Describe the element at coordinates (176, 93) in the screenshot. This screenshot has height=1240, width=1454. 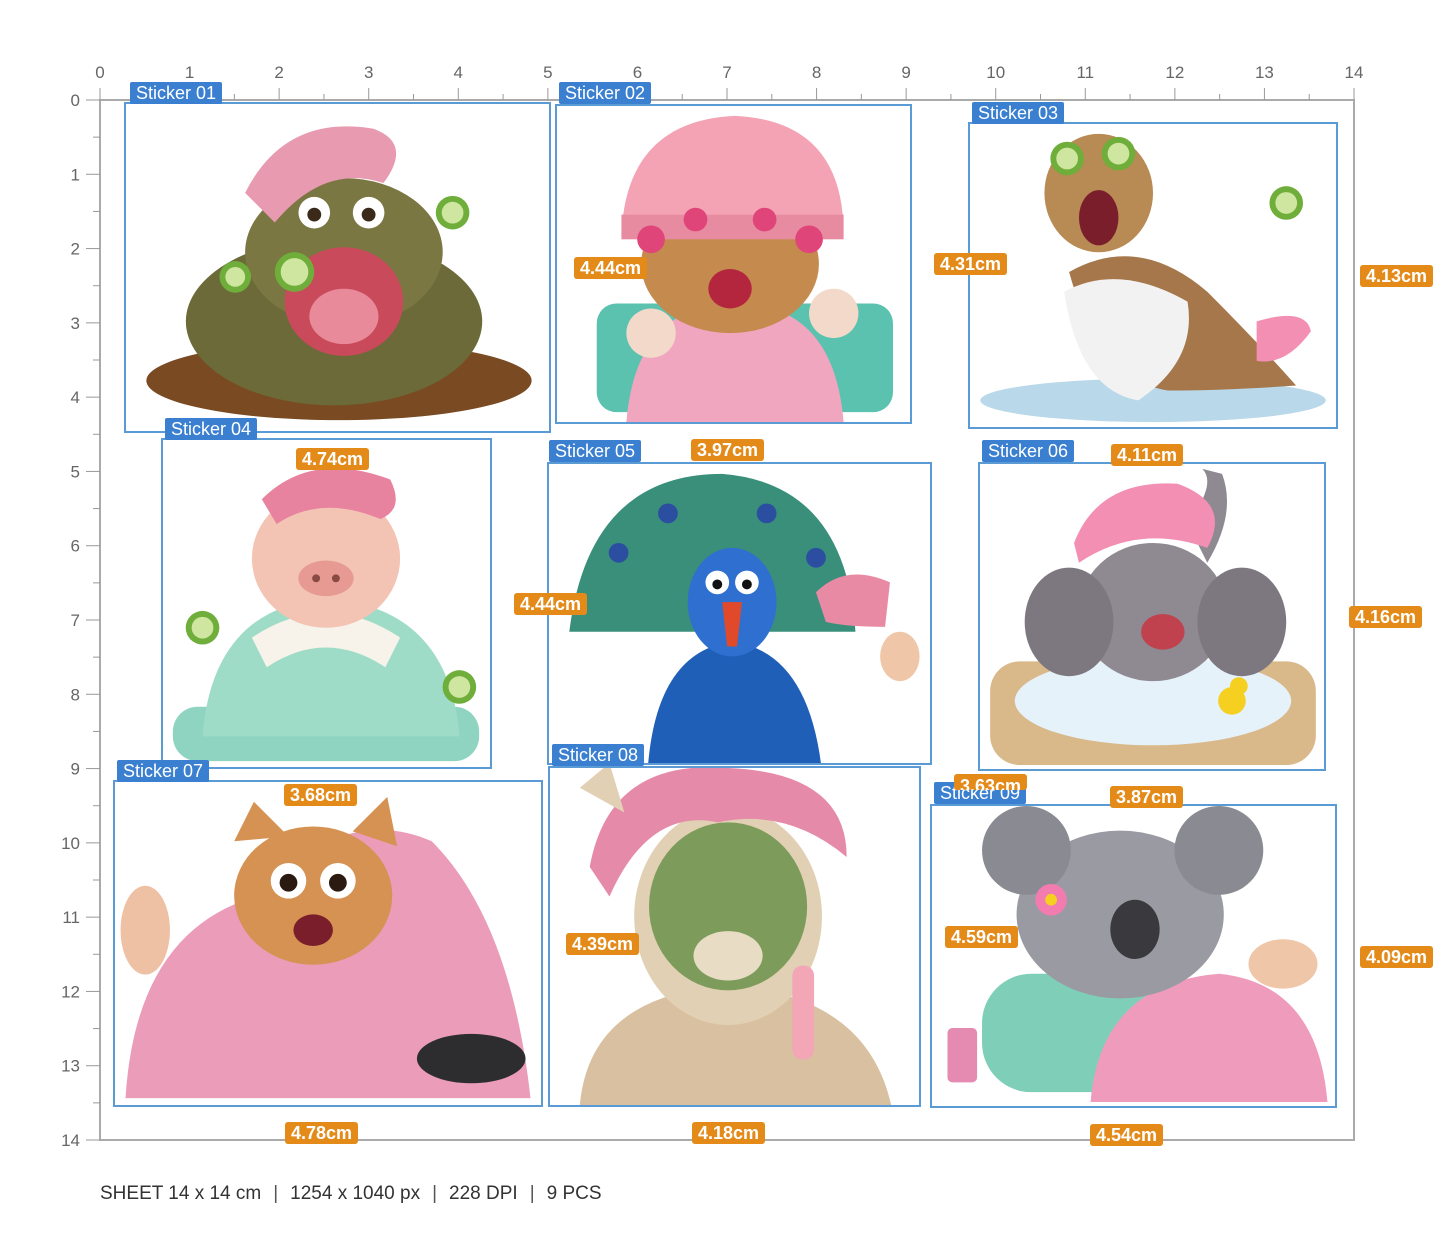
I see `sticker-01-tag: Sticker 01` at that location.